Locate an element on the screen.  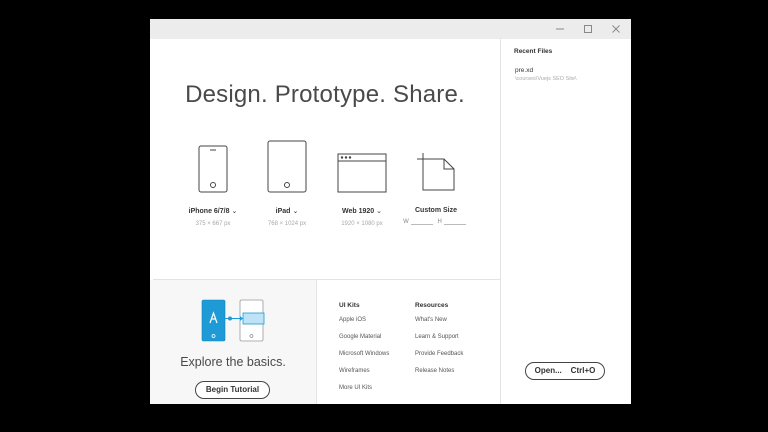
preset-web: Web 1920 ⌄ 1920 × 1080 px is located at coordinates (362, 183).